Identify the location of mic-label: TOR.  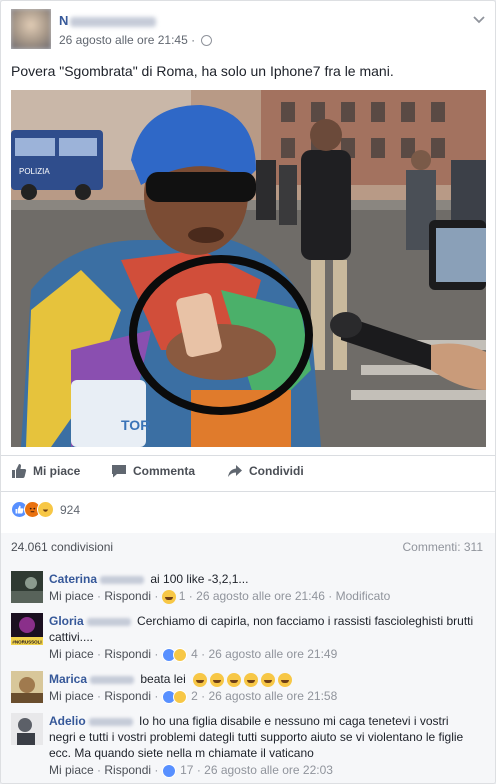
(135, 425).